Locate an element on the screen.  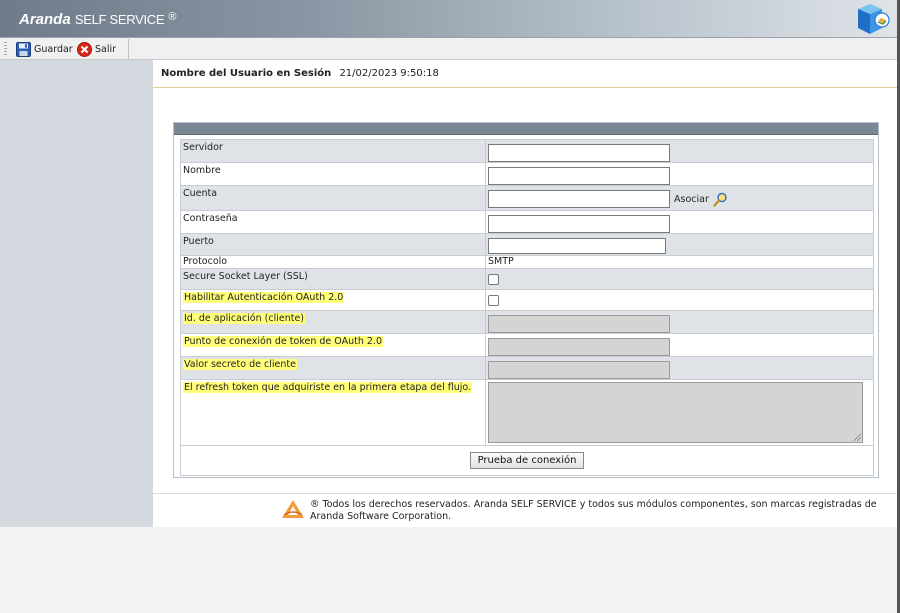
label-app-id: Id. de aplicación (cliente) is located at coordinates (244, 318).